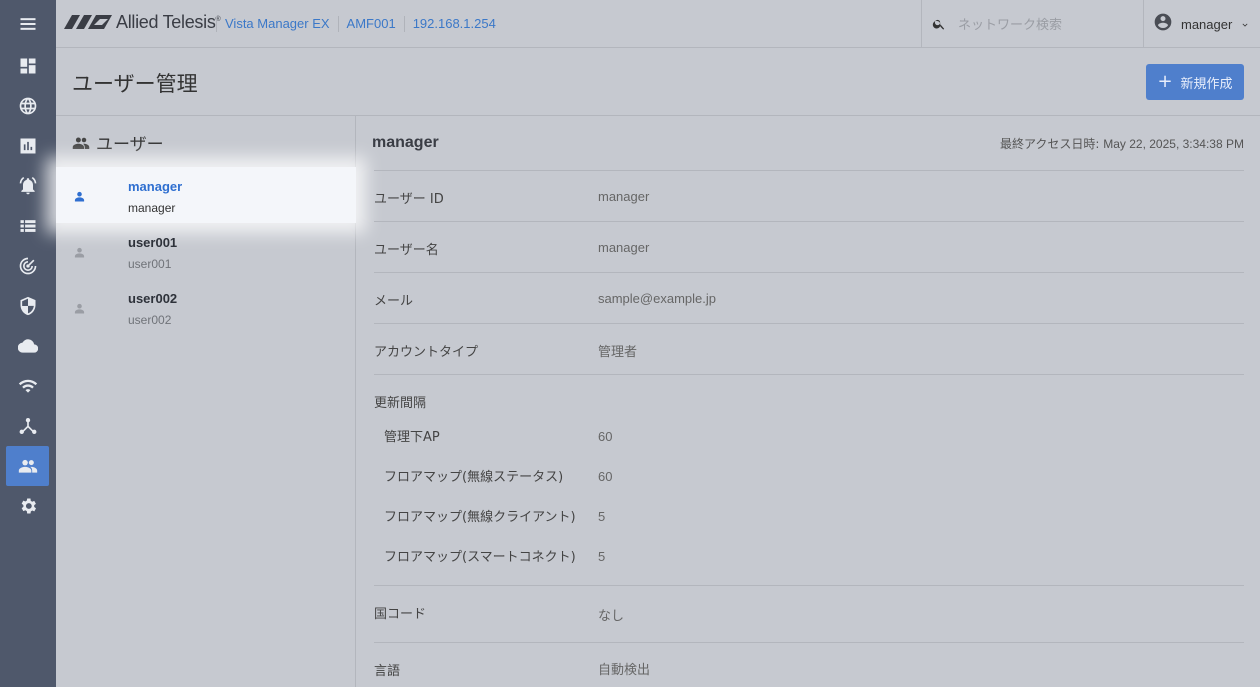 Image resolution: width=1260 pixels, height=687 pixels. I want to click on breadcrumb-amf: AMF001, so click(370, 24).